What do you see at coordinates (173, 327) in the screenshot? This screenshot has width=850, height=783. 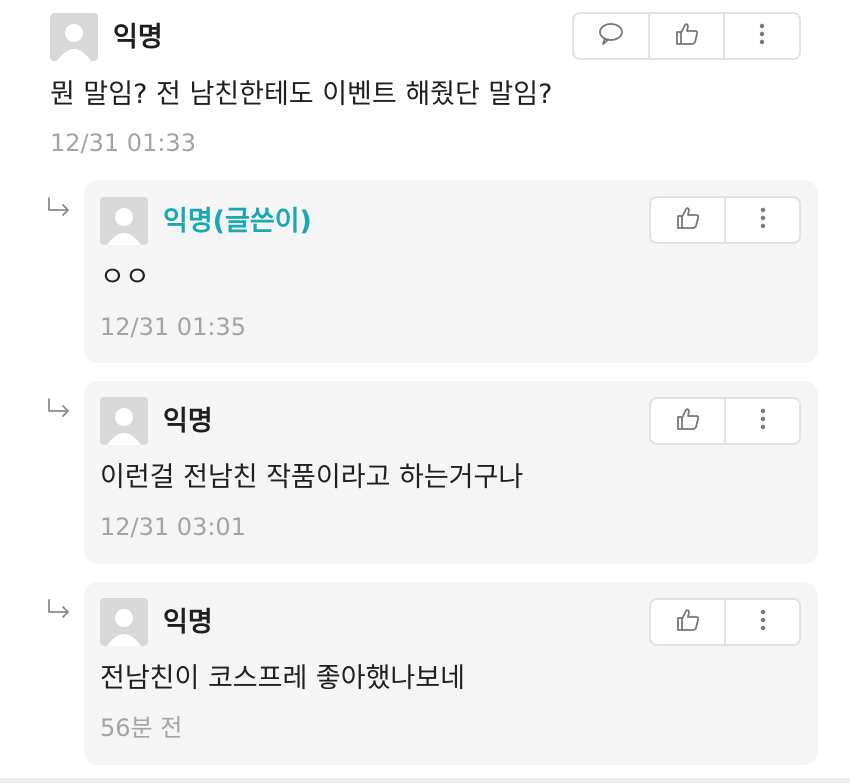 I see `reply-timestamp: 12/31 01:35` at bounding box center [173, 327].